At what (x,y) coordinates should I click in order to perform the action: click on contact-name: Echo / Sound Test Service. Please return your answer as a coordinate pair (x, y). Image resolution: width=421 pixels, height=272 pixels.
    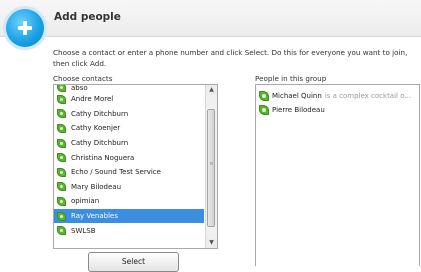
    Looking at the image, I should click on (116, 172).